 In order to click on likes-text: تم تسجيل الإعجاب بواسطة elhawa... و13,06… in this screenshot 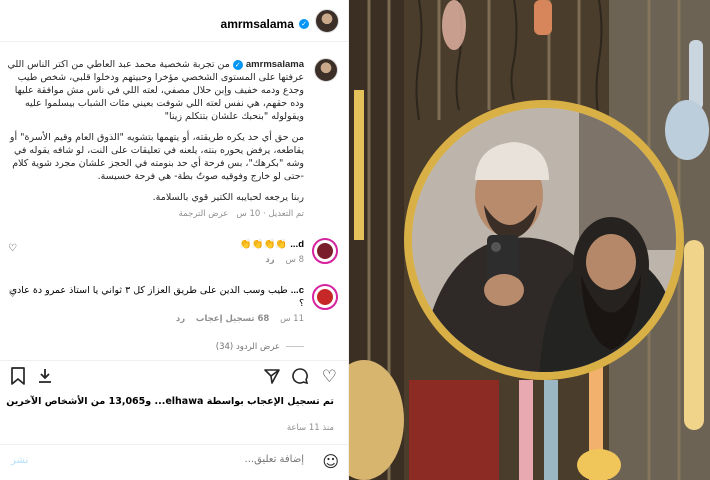, I will do `click(170, 401)`.